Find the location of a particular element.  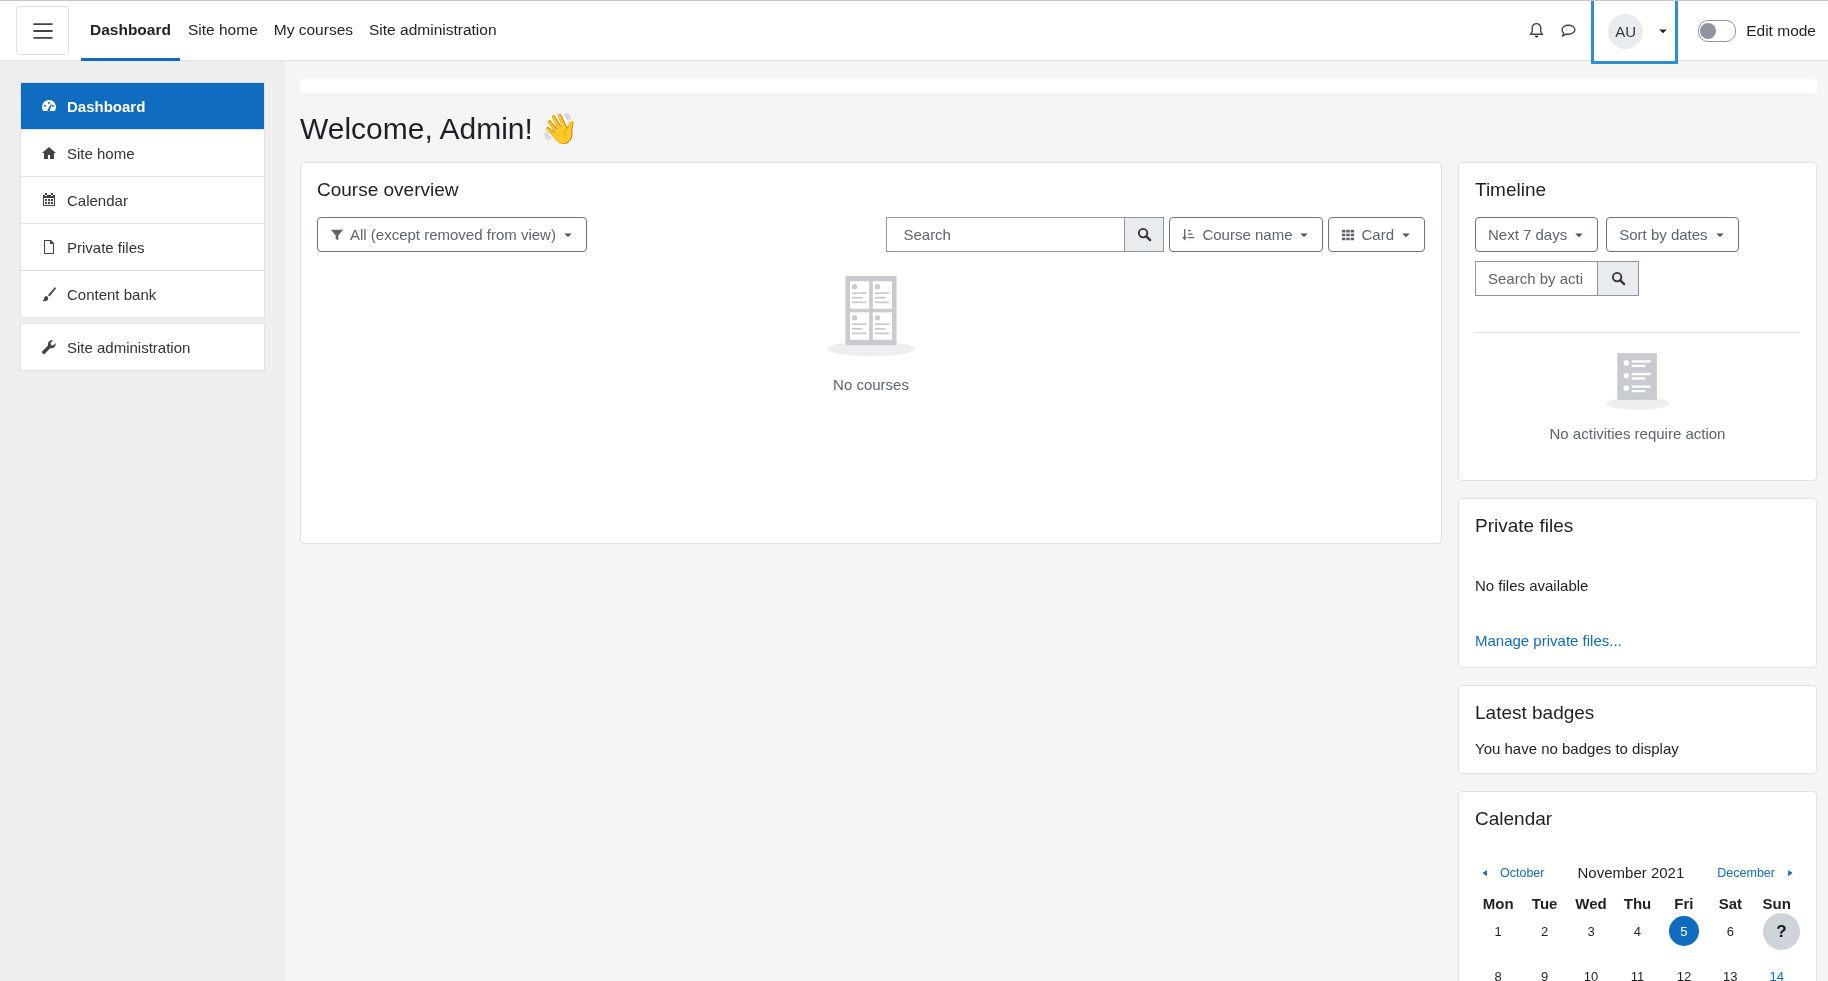

left-triangle-icon is located at coordinates (1485, 872).